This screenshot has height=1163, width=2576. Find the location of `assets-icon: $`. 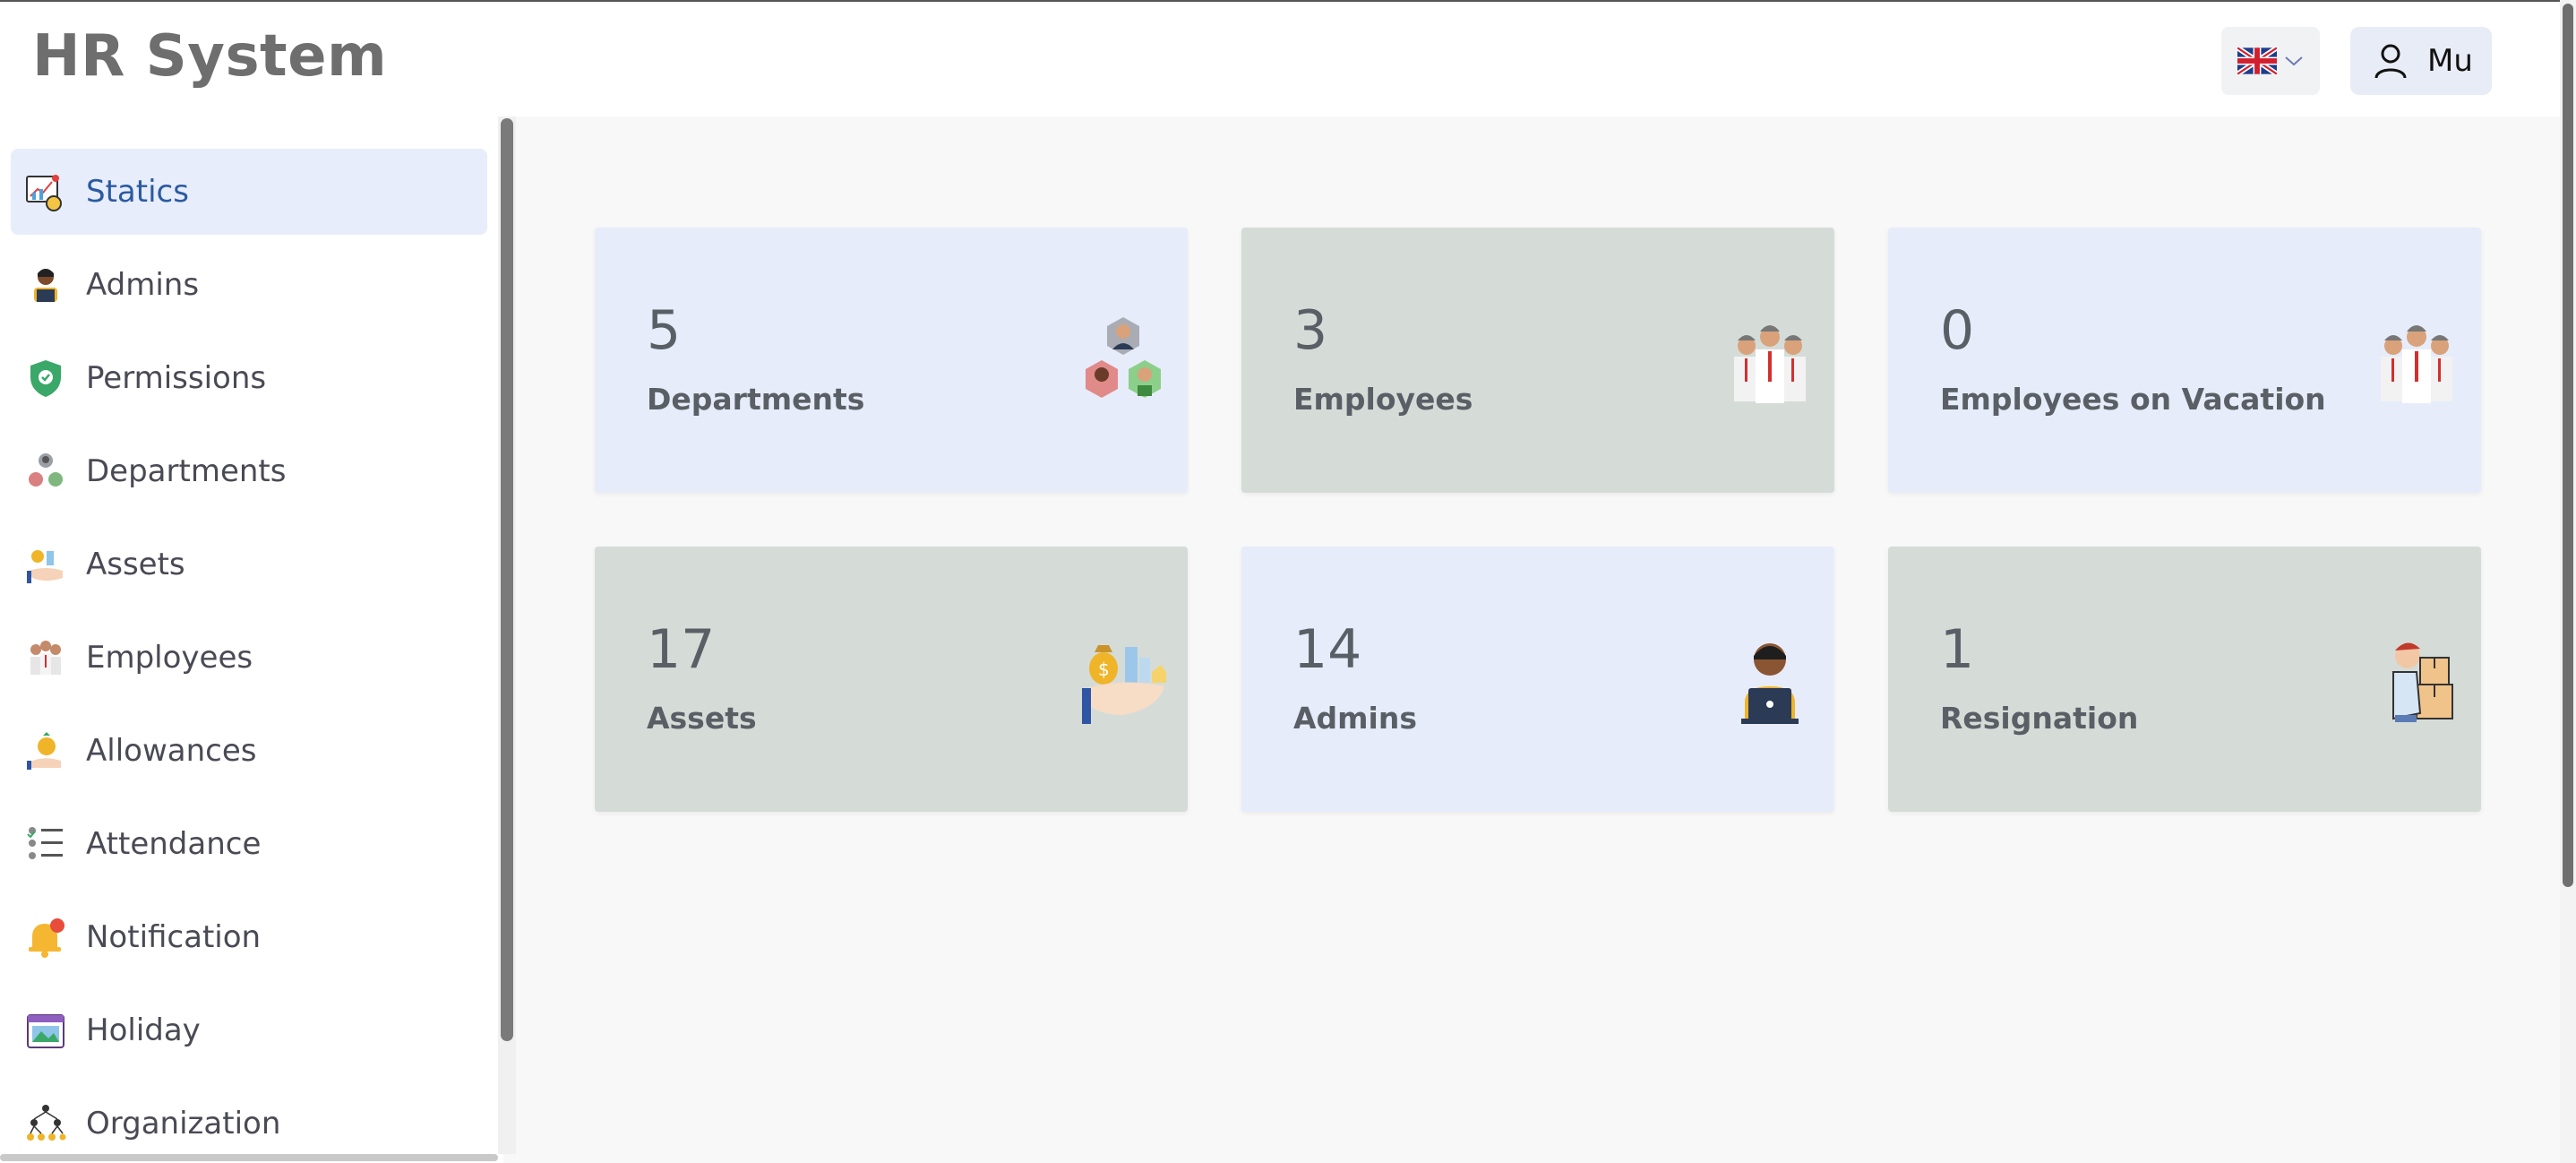

assets-icon: $ is located at coordinates (1124, 684).